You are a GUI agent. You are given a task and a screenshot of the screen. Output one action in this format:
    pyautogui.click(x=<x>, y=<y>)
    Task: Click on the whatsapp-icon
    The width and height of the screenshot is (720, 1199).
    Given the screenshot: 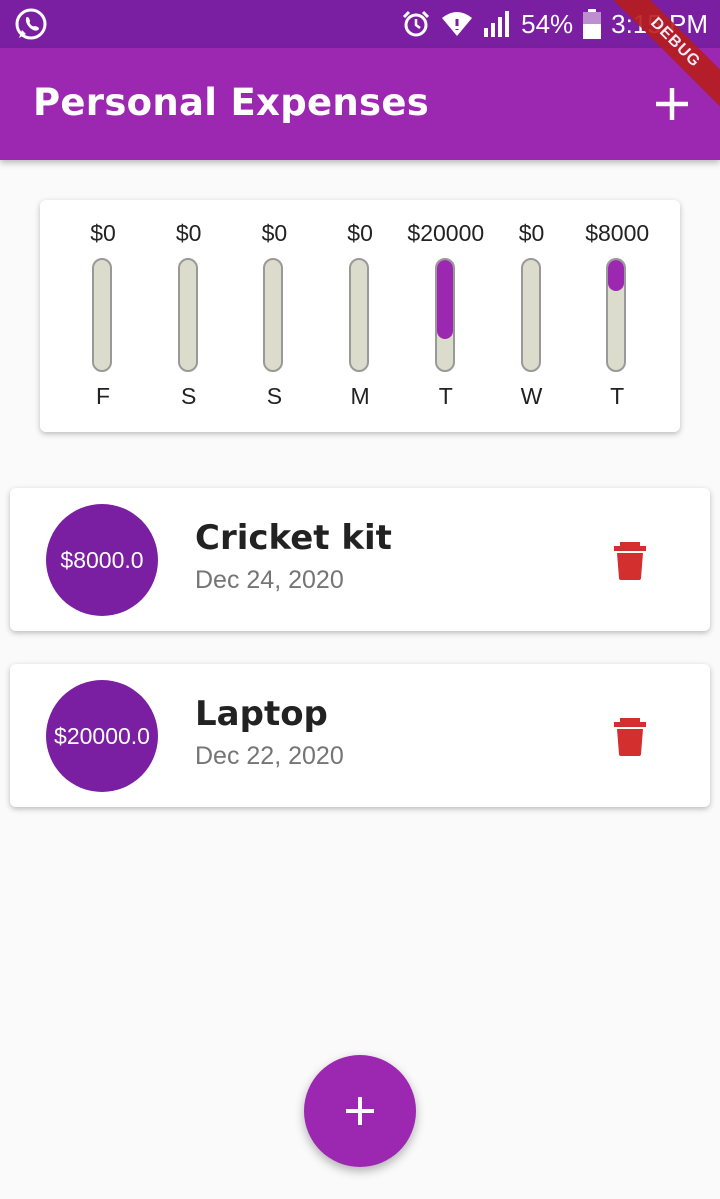 What is the action you would take?
    pyautogui.click(x=31, y=26)
    